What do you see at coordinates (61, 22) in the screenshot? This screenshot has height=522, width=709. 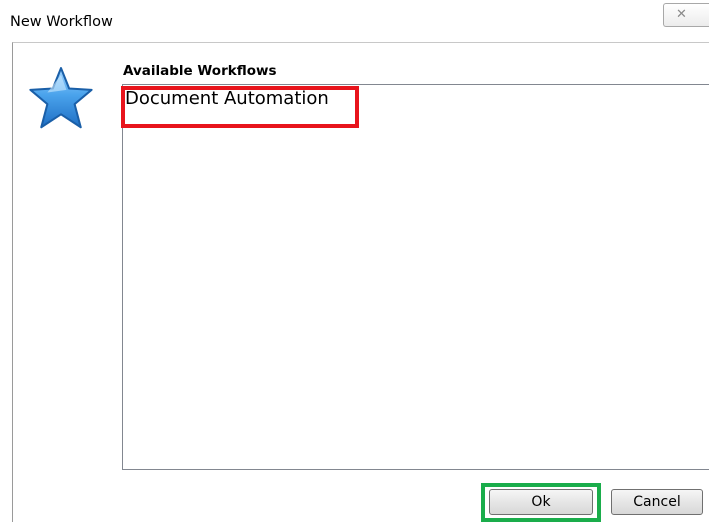 I see `window-title: New Workflow` at bounding box center [61, 22].